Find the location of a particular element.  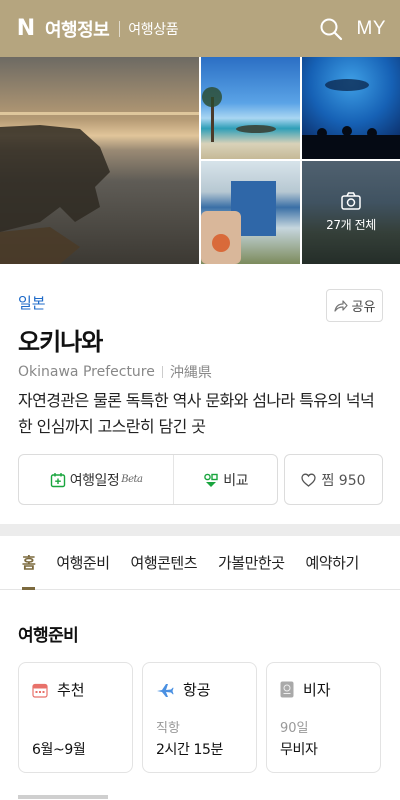

prep-section-title: 여행준비 is located at coordinates (48, 636).